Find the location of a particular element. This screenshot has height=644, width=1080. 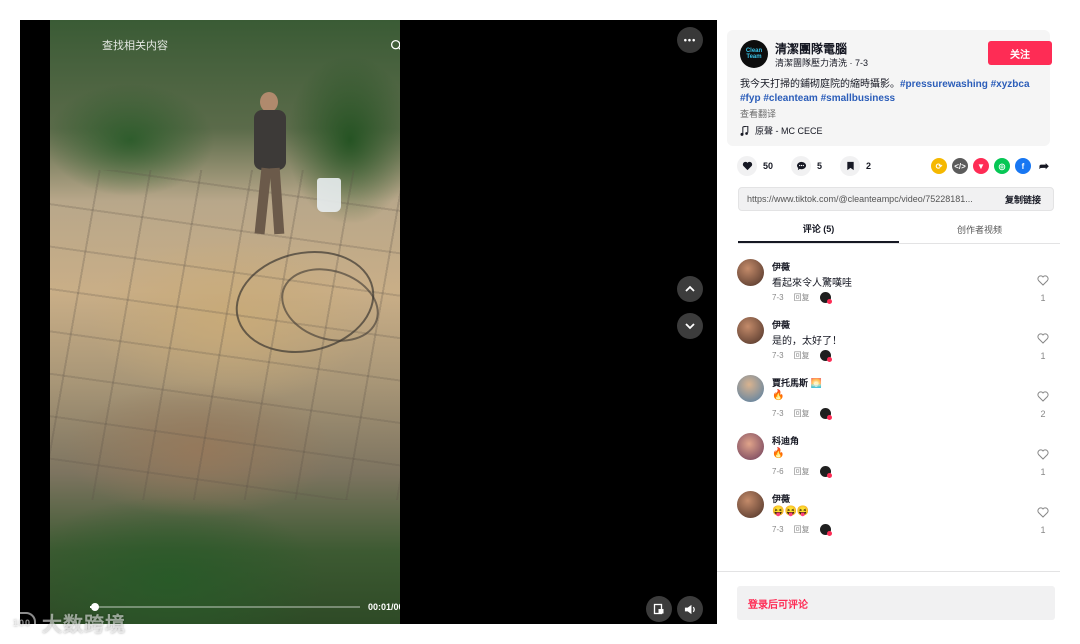

next-video-button is located at coordinates (690, 326).